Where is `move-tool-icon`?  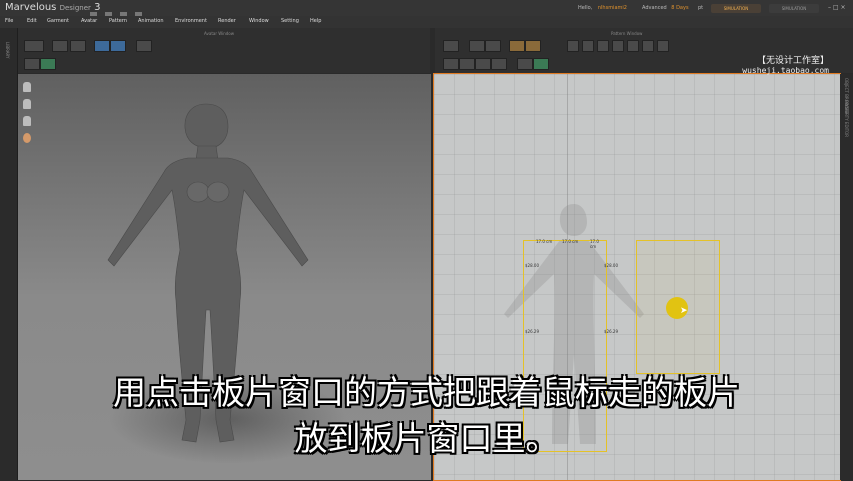
move-tool-icon is located at coordinates (32, 64).